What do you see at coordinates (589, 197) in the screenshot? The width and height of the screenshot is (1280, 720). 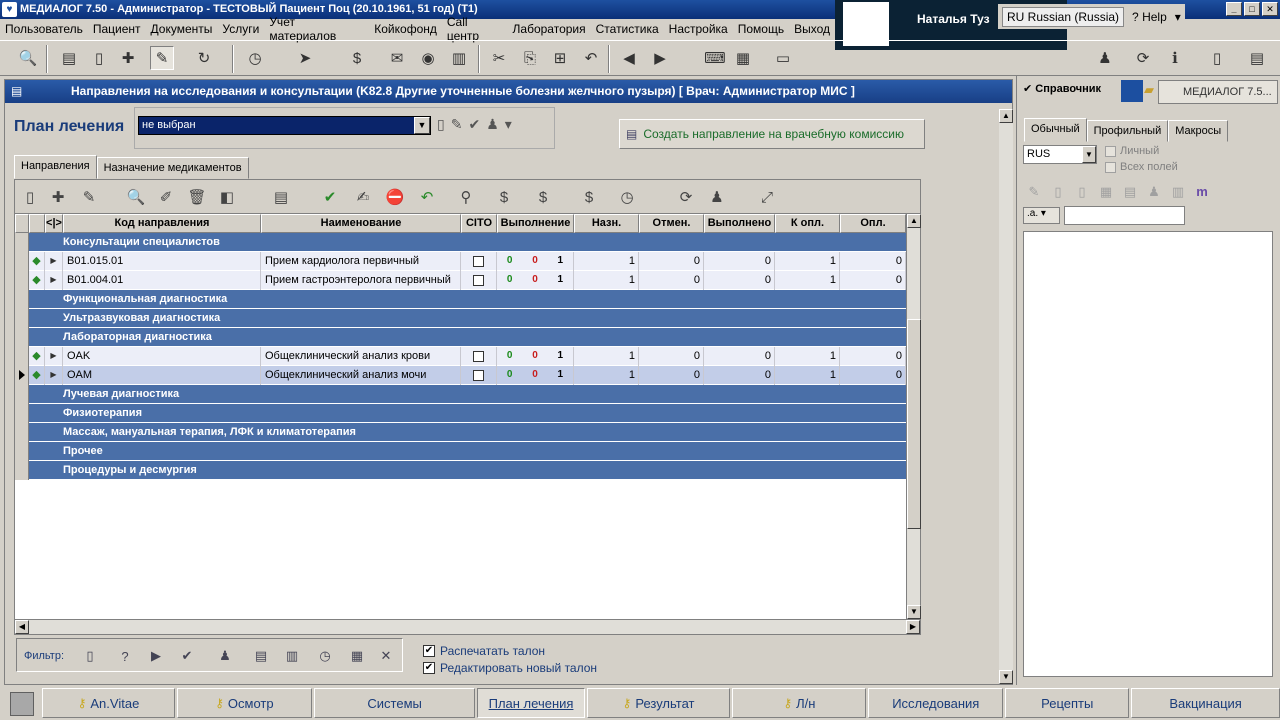 I see `money-check-icon: $` at bounding box center [589, 197].